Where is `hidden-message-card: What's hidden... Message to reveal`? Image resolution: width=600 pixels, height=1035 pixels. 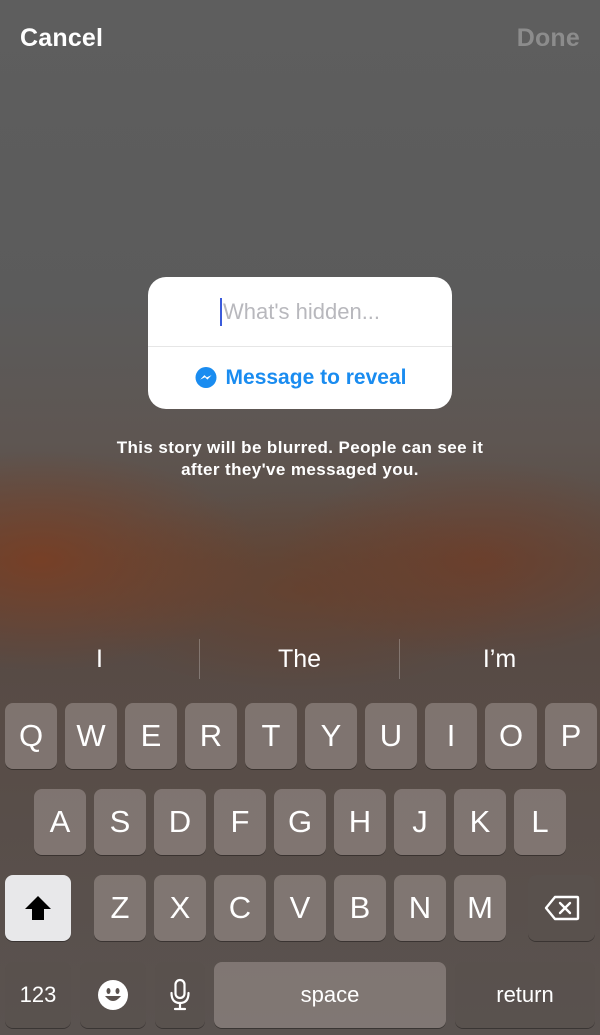 hidden-message-card: What's hidden... Message to reveal is located at coordinates (300, 343).